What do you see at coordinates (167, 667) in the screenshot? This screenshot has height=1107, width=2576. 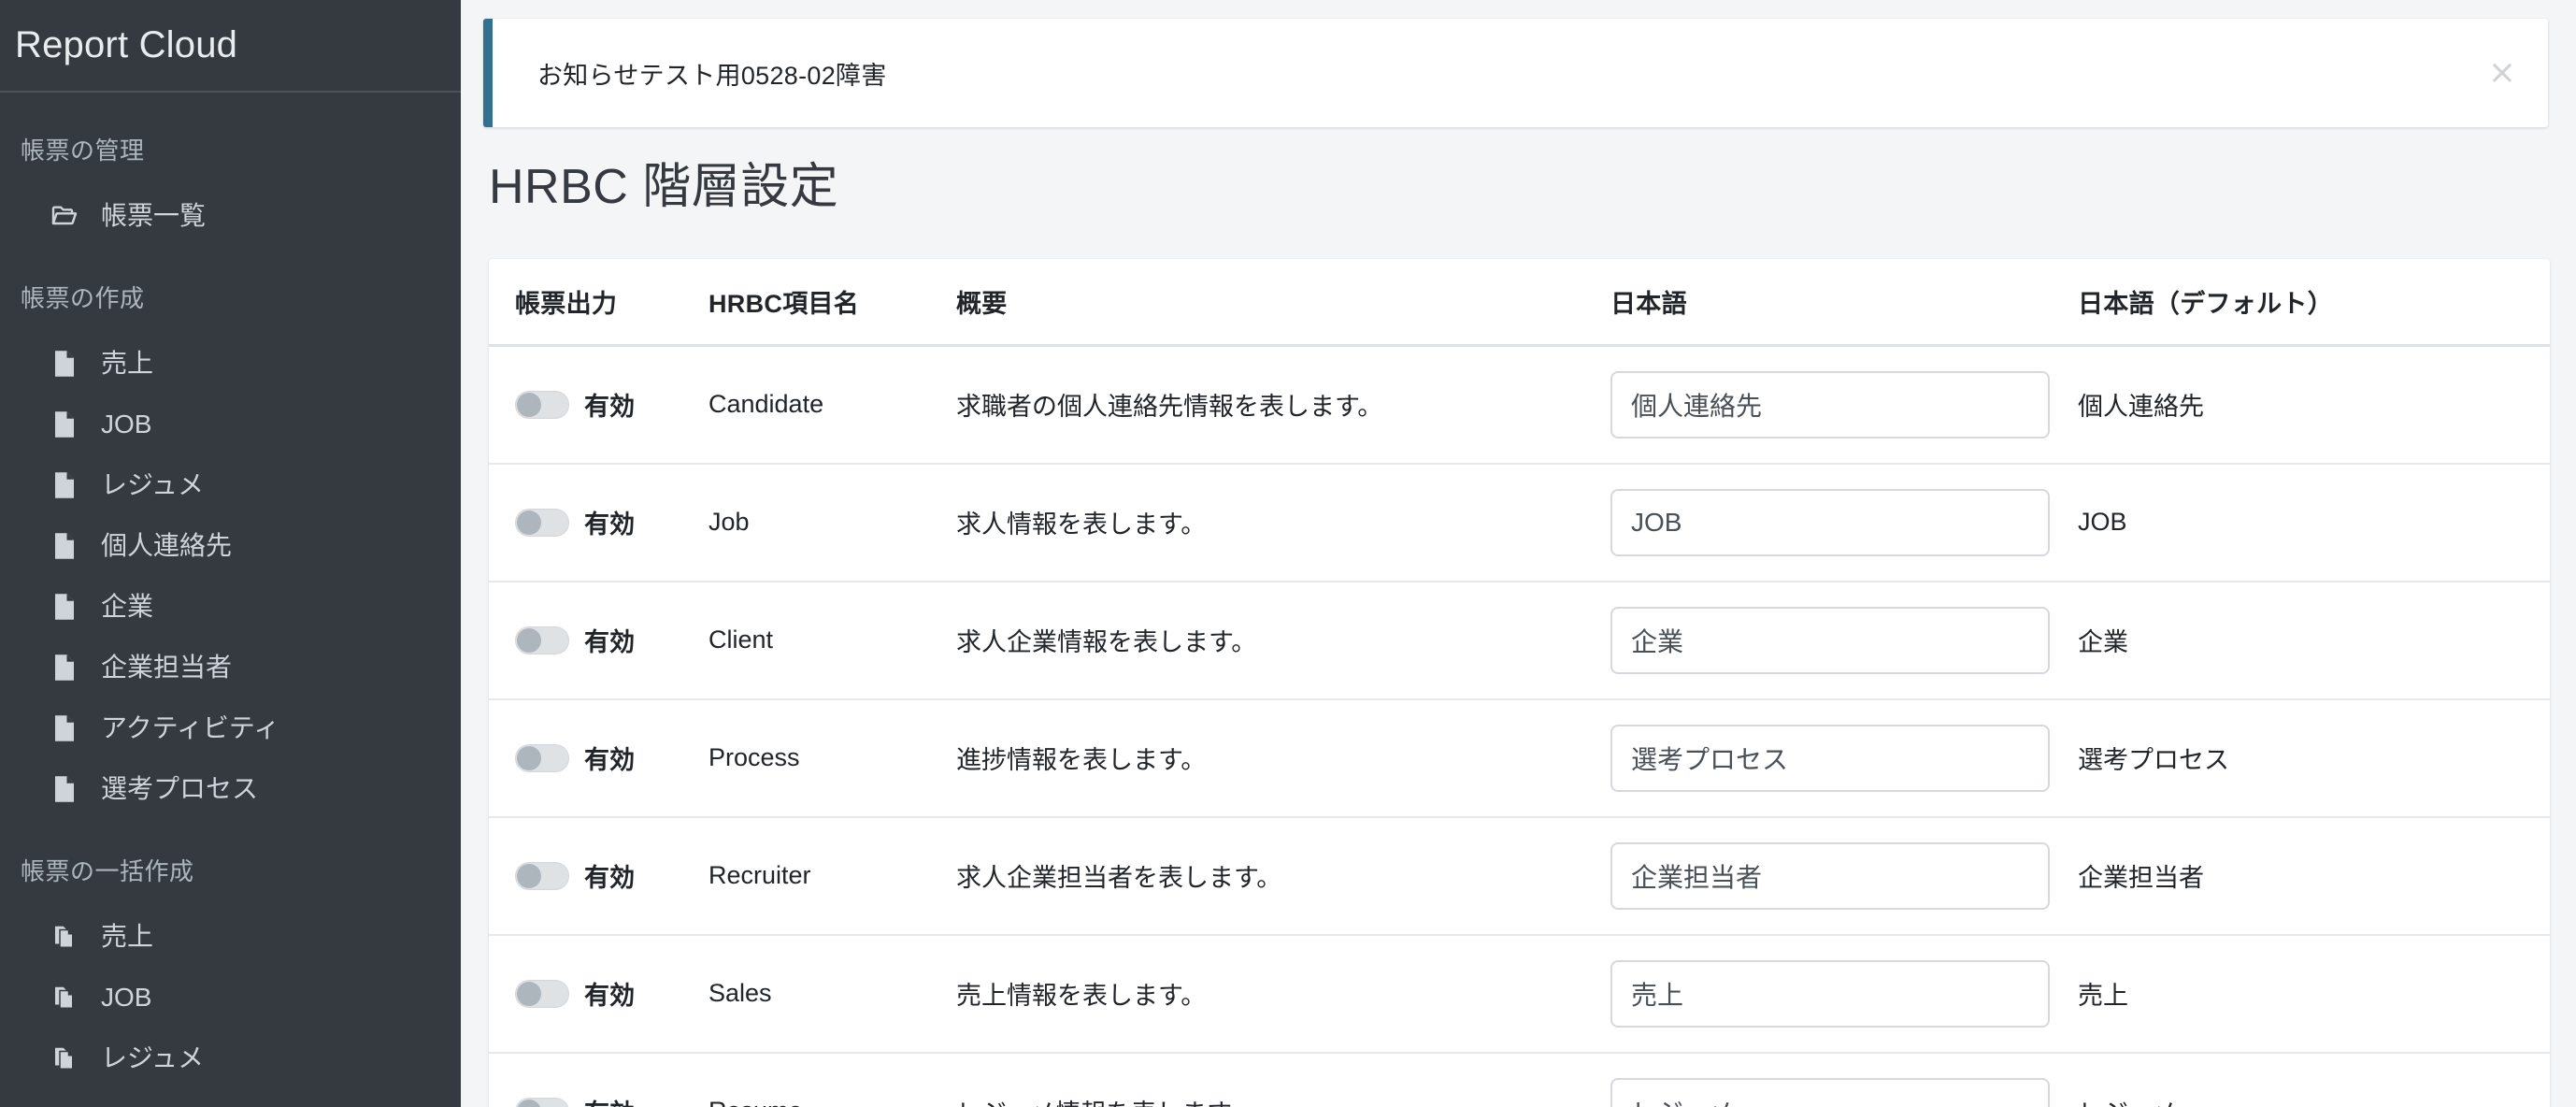 I see `sidebar-item-label: 企業担当者` at bounding box center [167, 667].